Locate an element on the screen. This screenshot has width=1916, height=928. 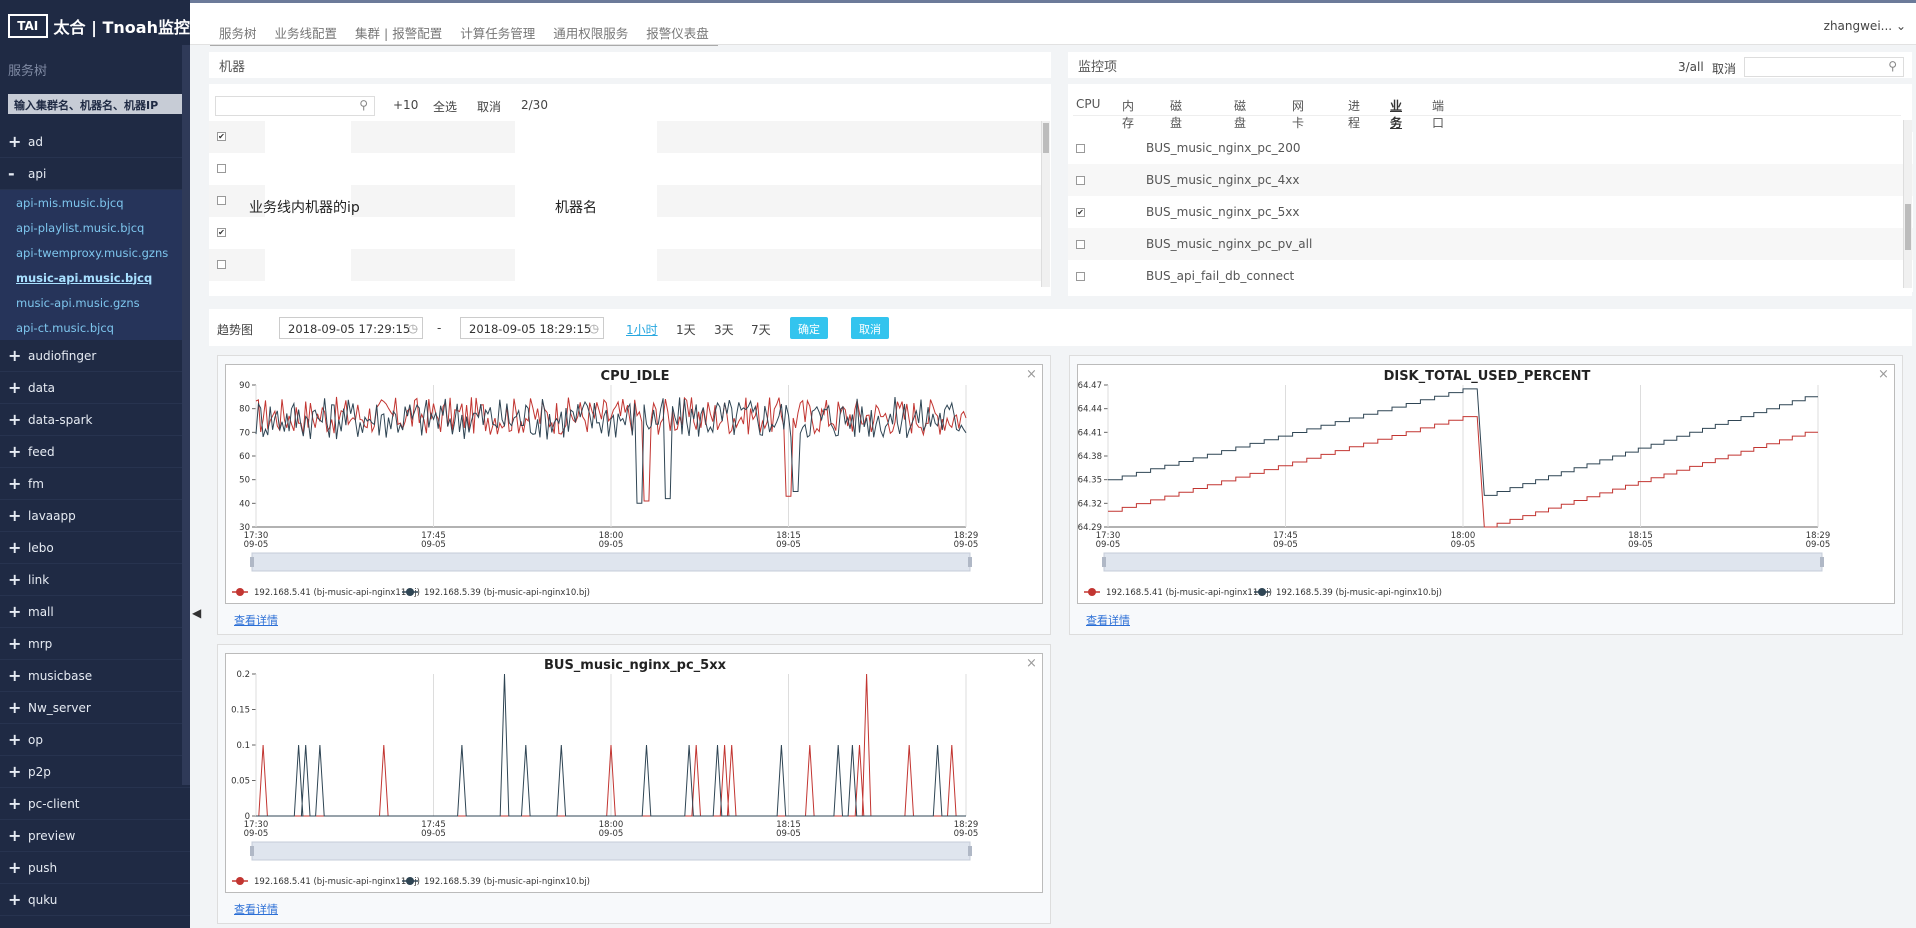
monitor-search-input: ⚲ is located at coordinates (1824, 67).